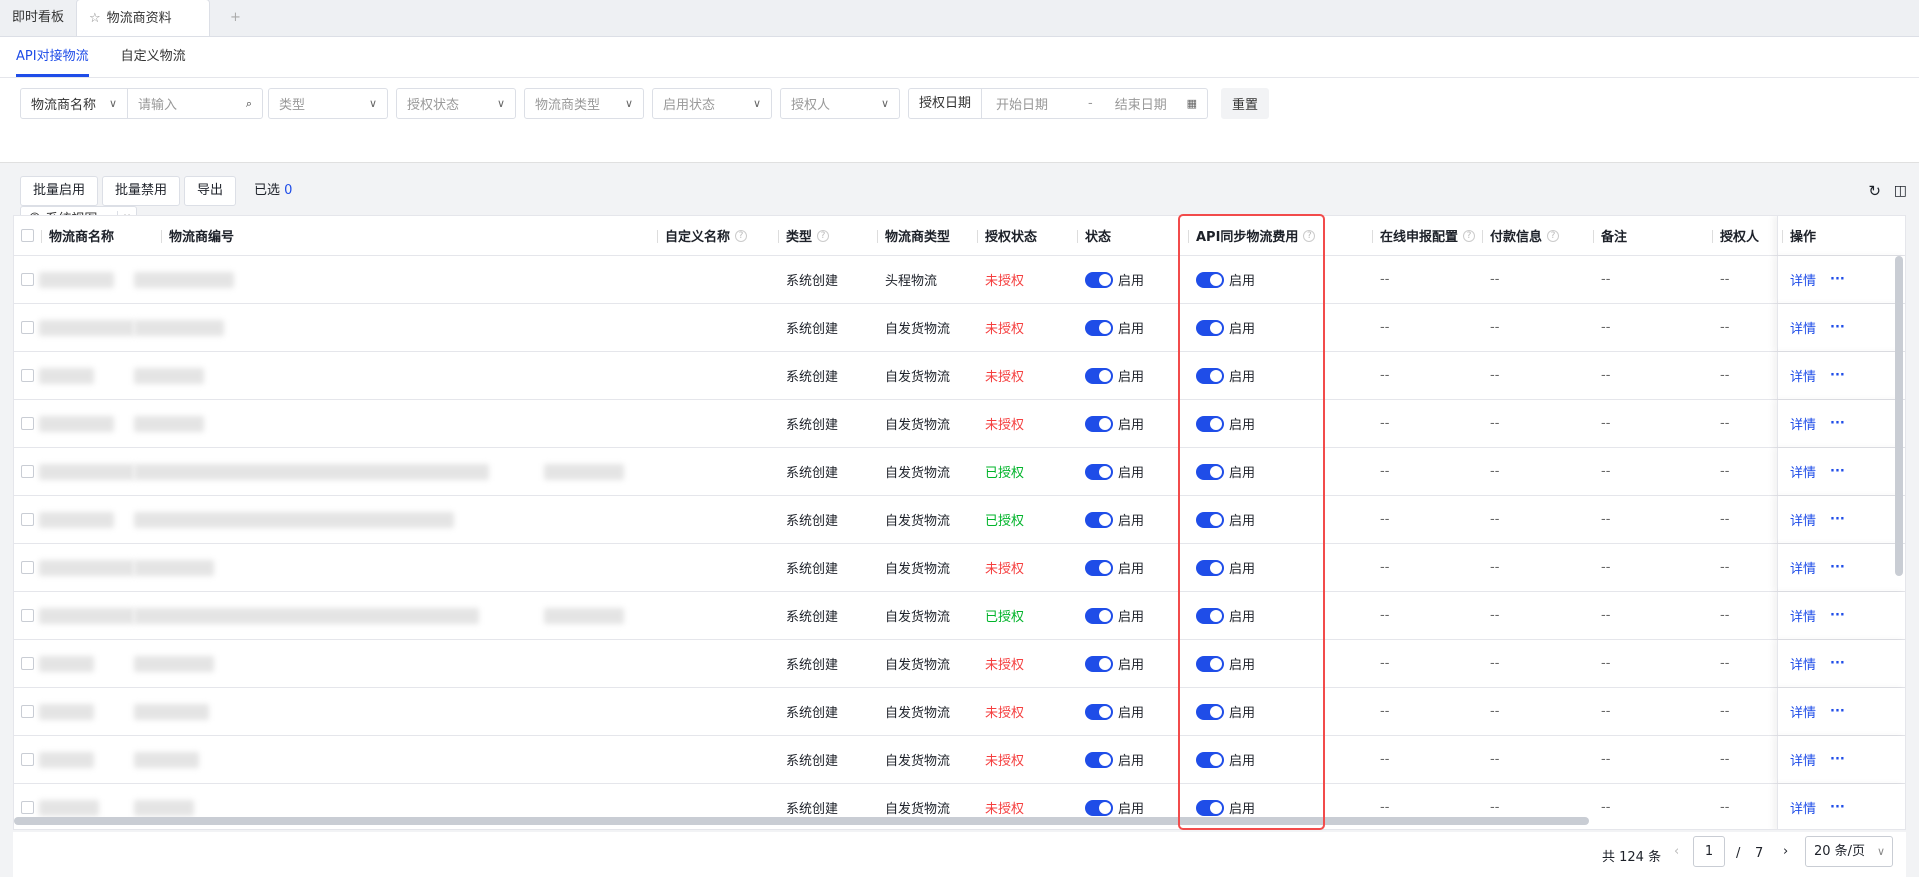  Describe the element at coordinates (1114, 615) in the screenshot. I see `status-cell: 启用` at that location.